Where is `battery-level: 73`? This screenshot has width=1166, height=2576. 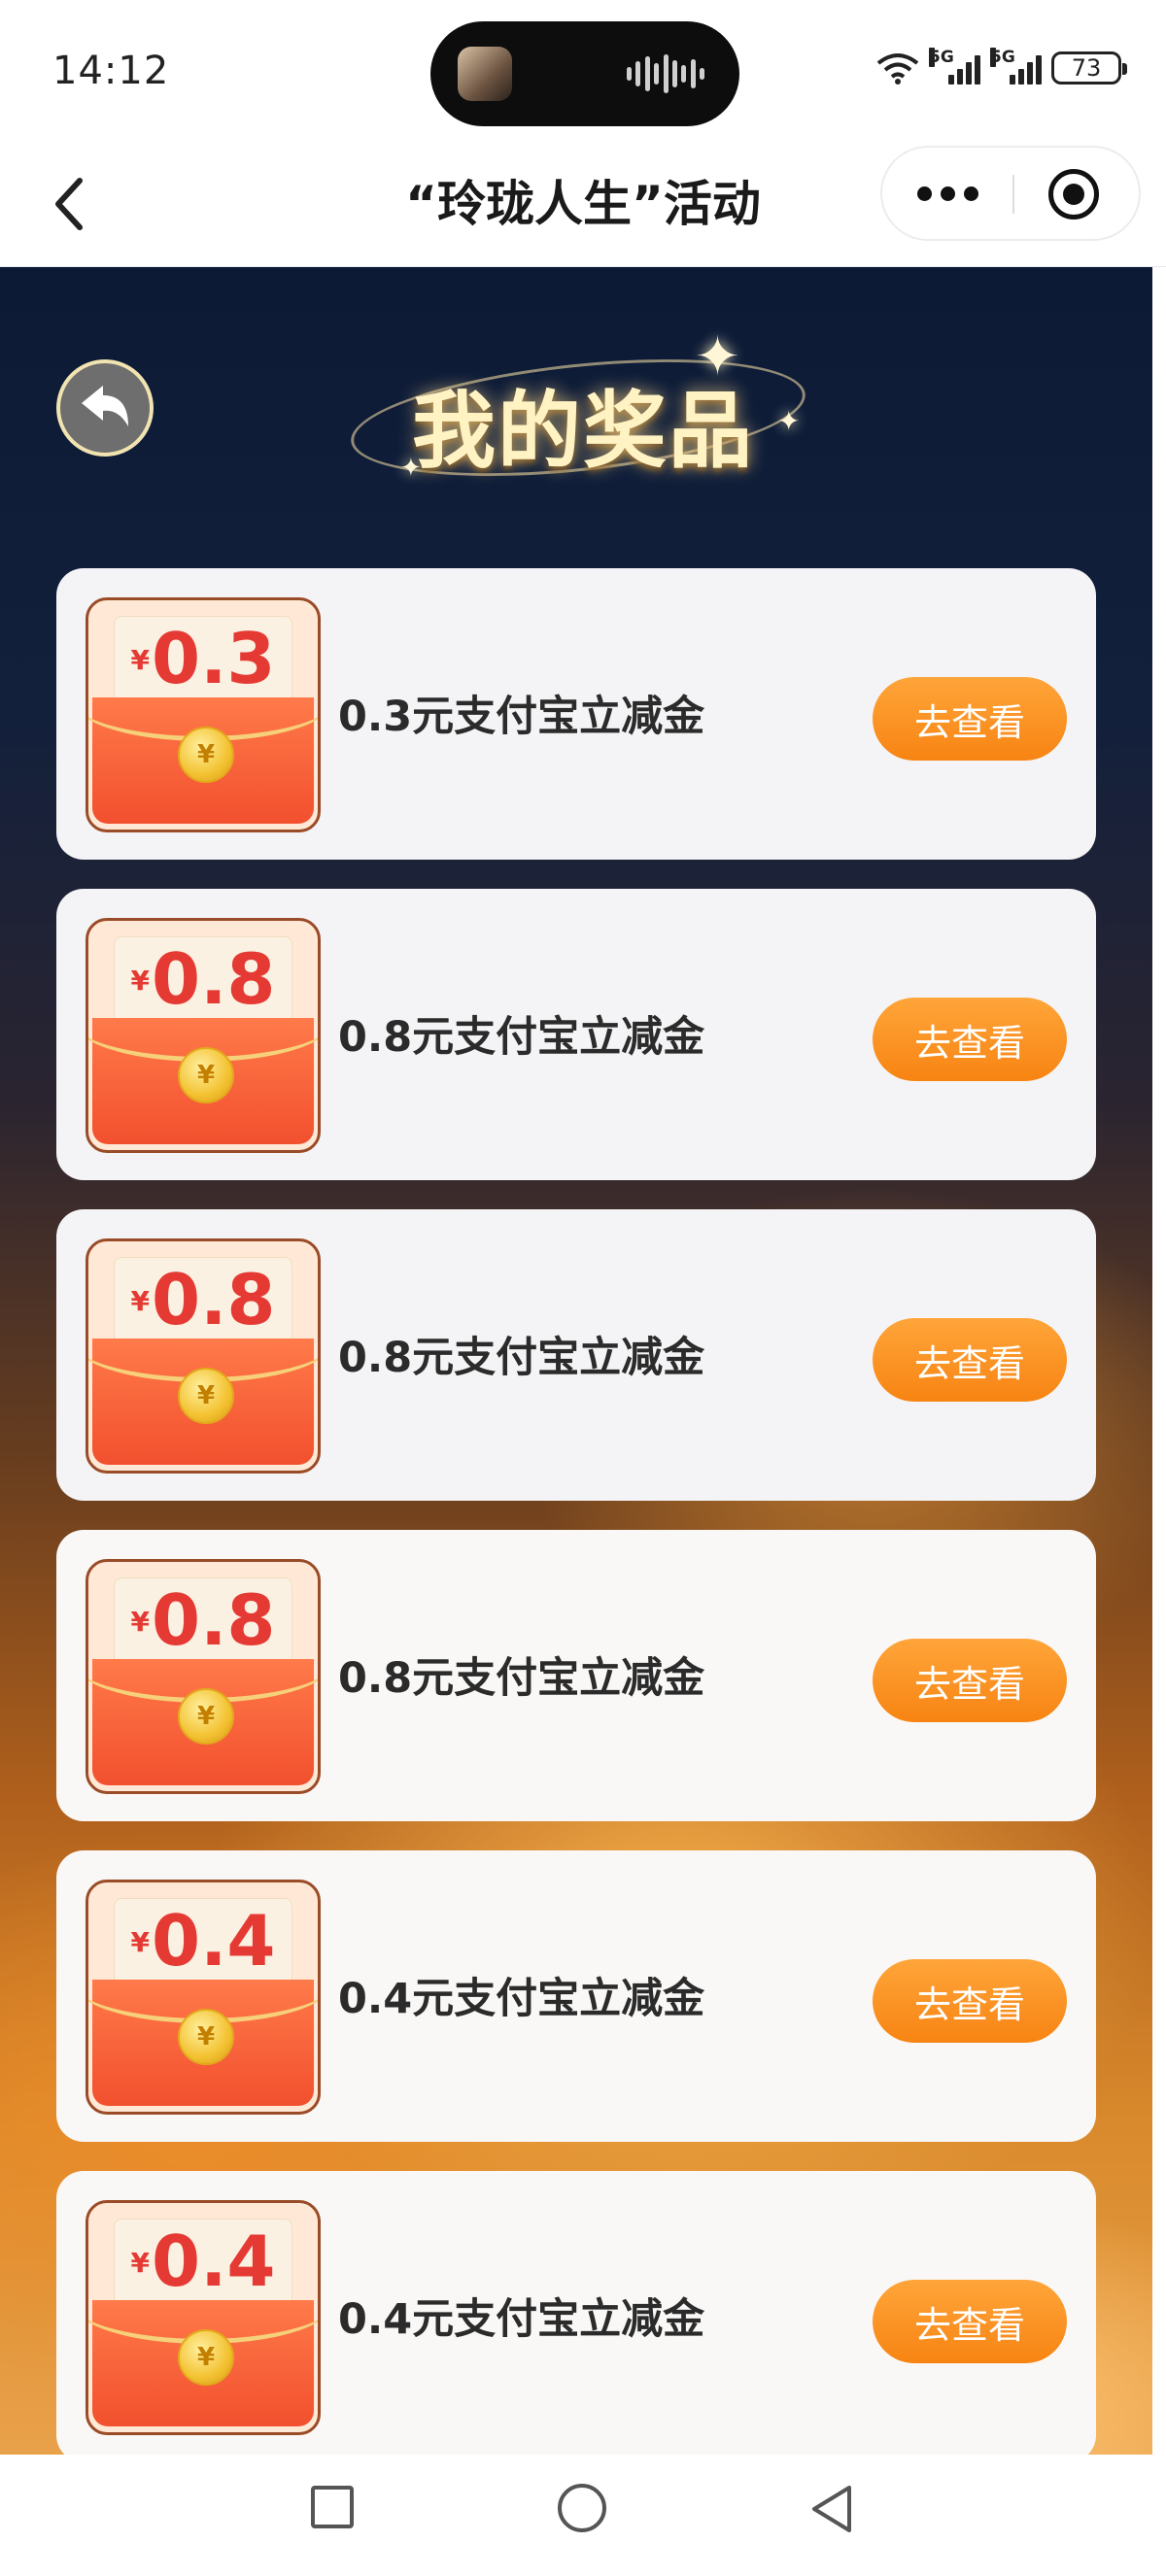 battery-level: 73 is located at coordinates (1086, 68).